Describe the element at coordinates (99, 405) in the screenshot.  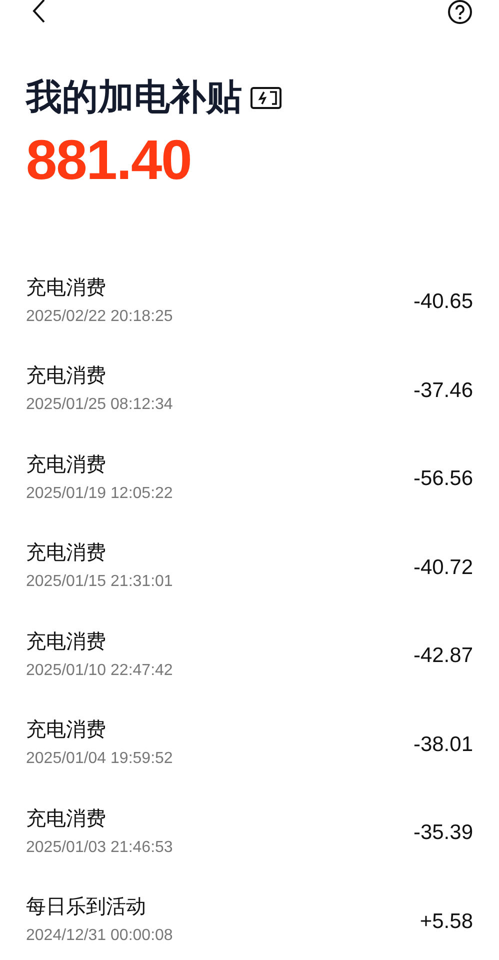
I see `record-time: 2025/01/25 08:12:34` at that location.